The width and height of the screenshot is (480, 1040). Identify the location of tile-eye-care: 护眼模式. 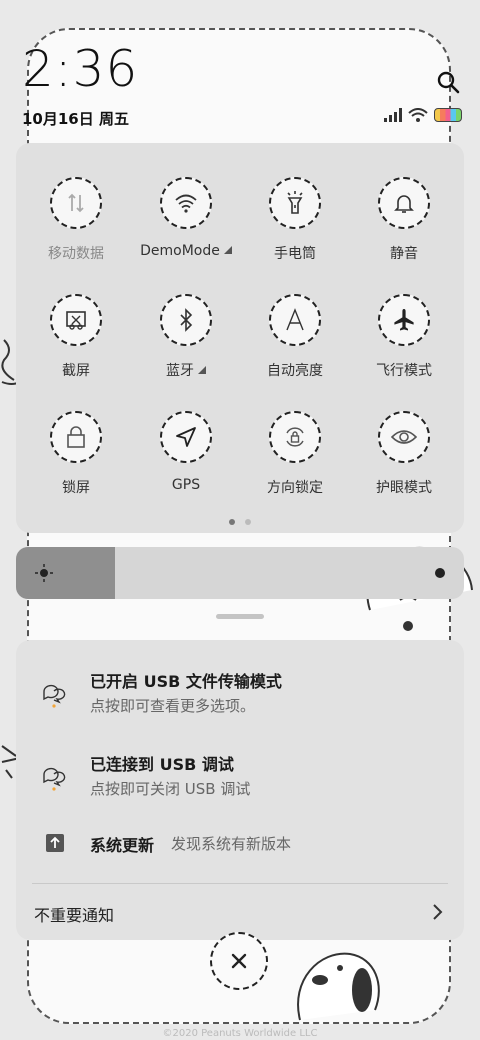
(404, 461).